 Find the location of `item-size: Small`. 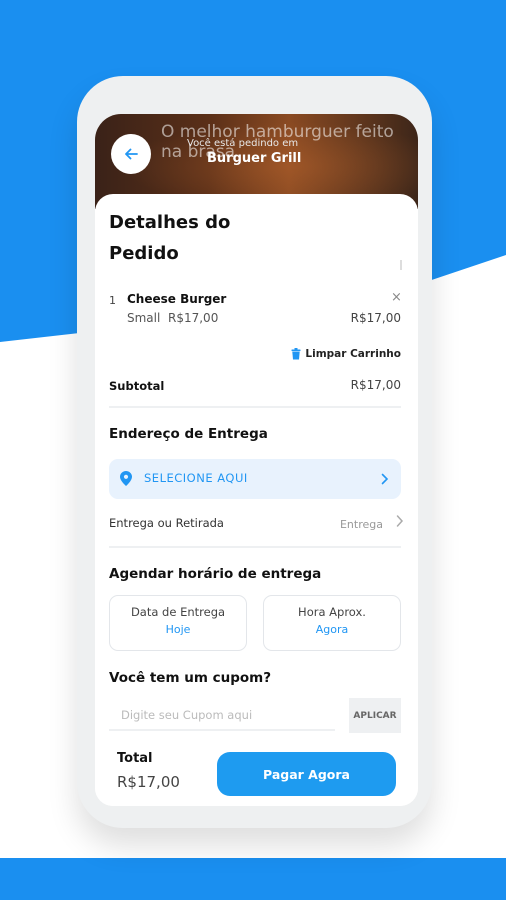

item-size: Small is located at coordinates (144, 318).